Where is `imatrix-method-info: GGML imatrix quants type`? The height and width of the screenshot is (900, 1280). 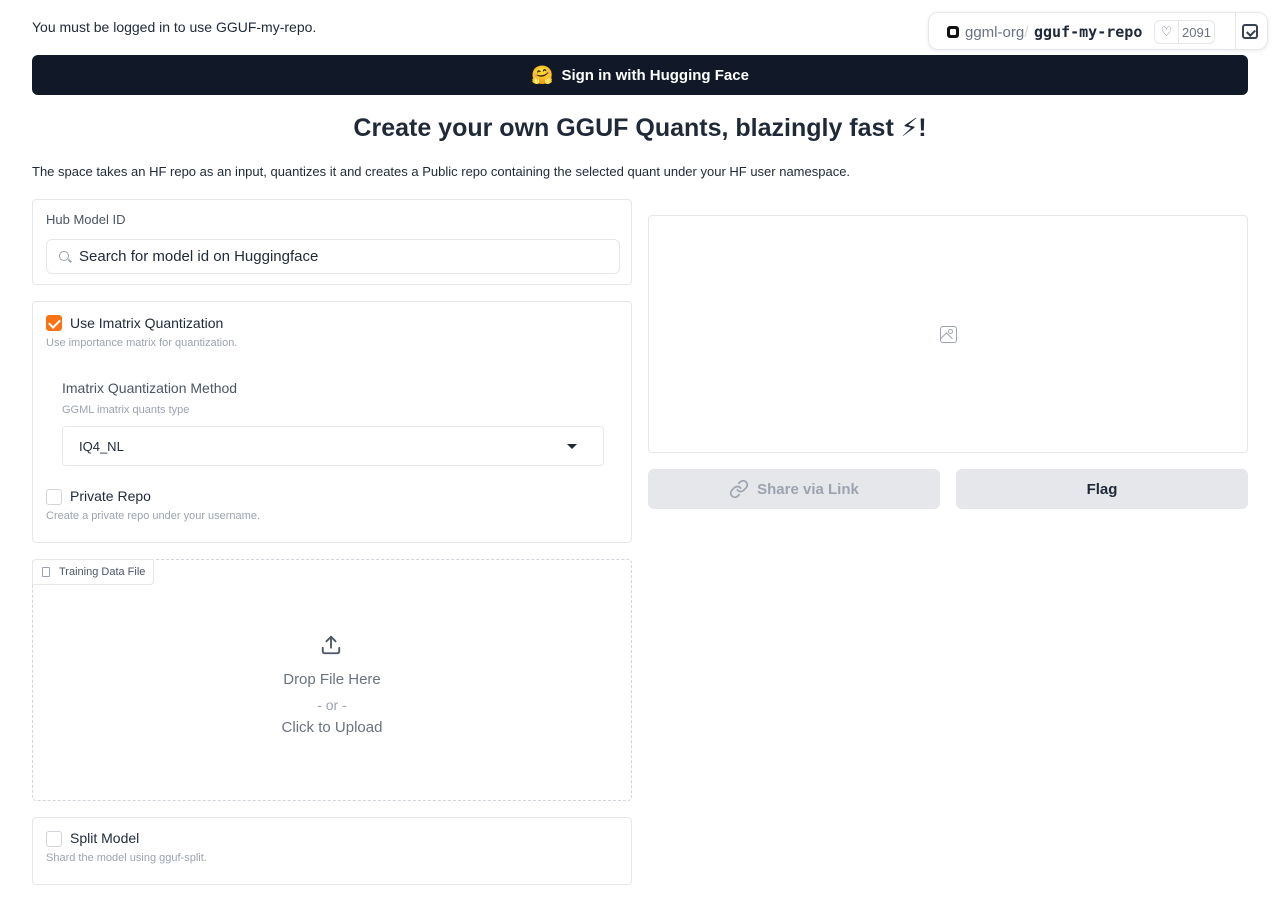 imatrix-method-info: GGML imatrix quants type is located at coordinates (126, 410).